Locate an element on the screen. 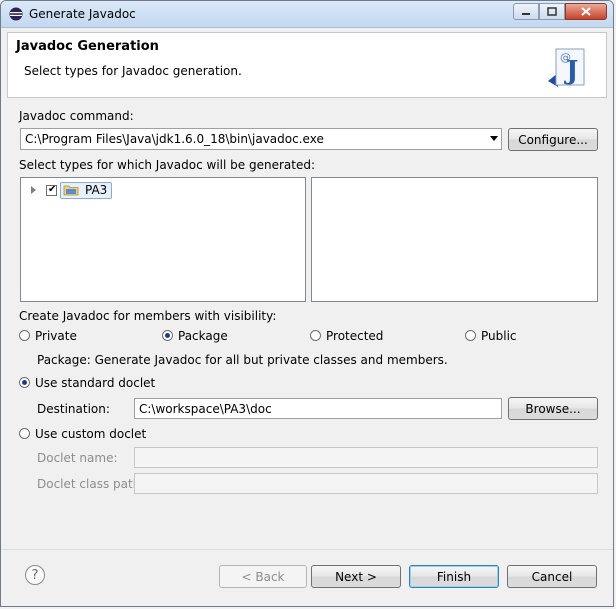 This screenshot has width=616, height=609. window-controls is located at coordinates (560, 11).